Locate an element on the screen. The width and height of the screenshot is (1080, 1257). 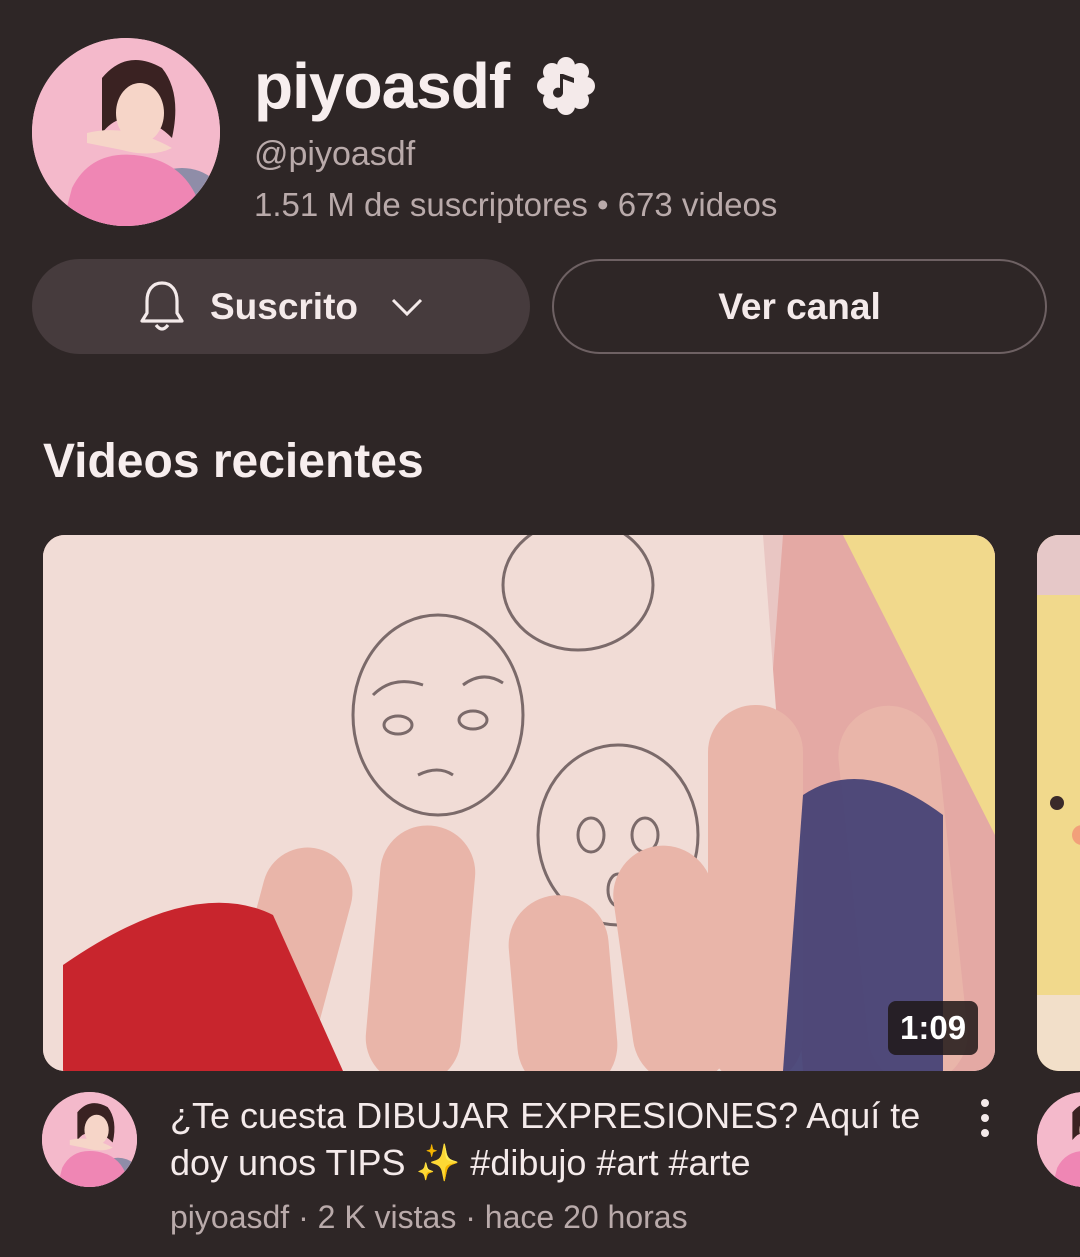
video-meta: piyoasdf · 2 K vistas · hace 20 horas is located at coordinates (429, 1217).